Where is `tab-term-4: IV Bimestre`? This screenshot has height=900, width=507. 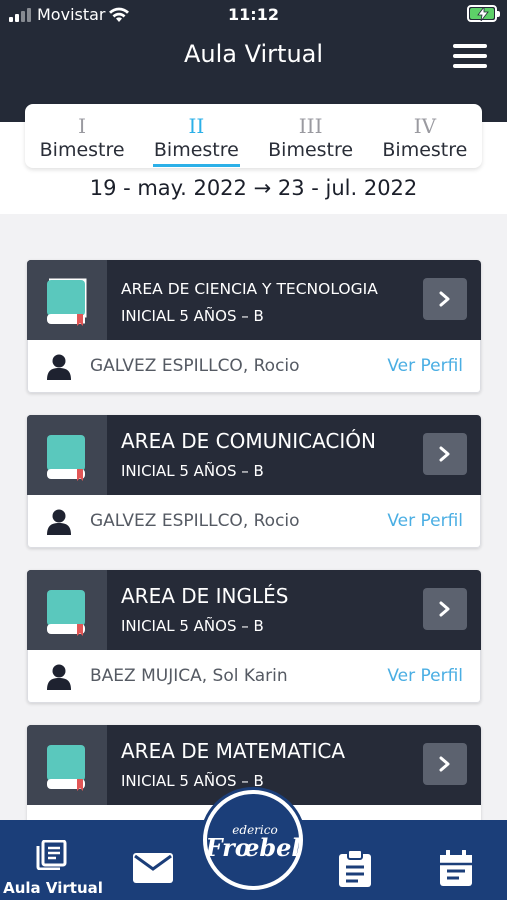 tab-term-4: IV Bimestre is located at coordinates (425, 136).